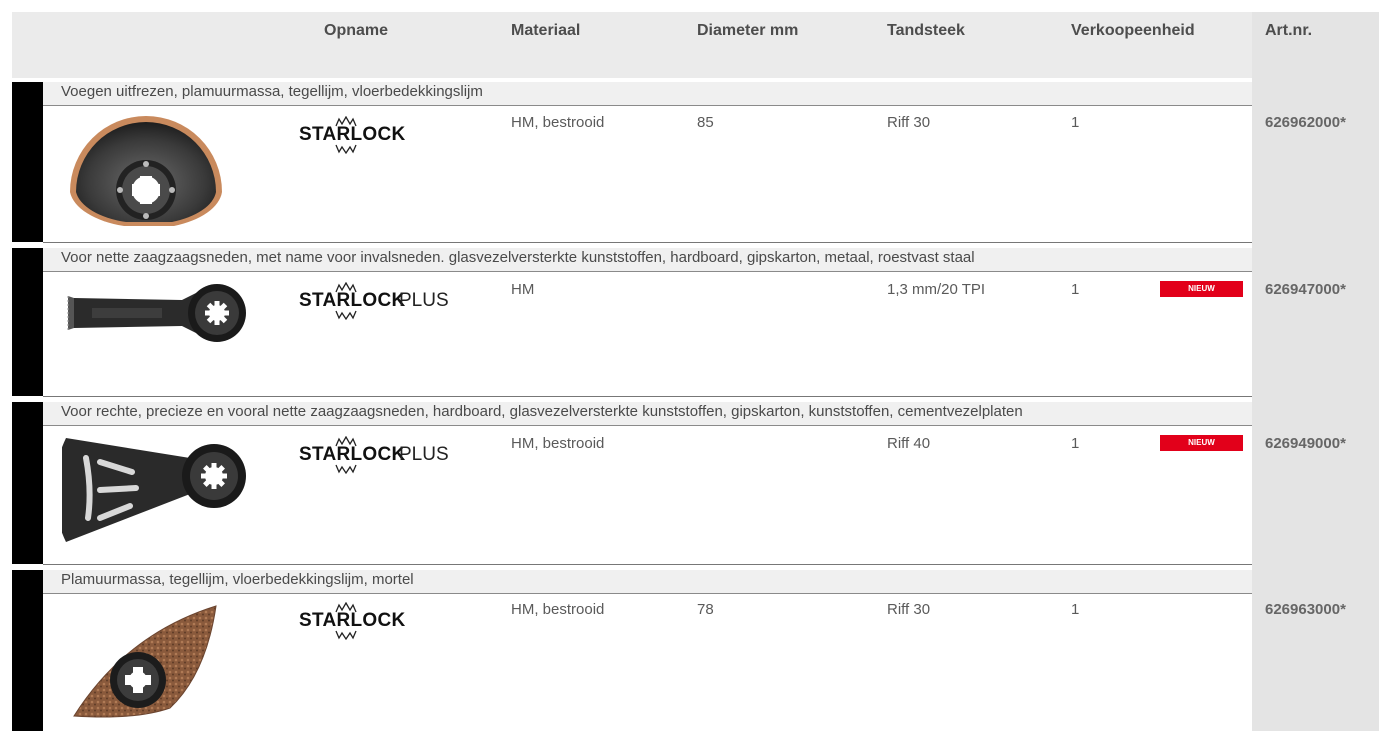  I want to click on column-header-artnr: Art.nr., so click(1289, 30).